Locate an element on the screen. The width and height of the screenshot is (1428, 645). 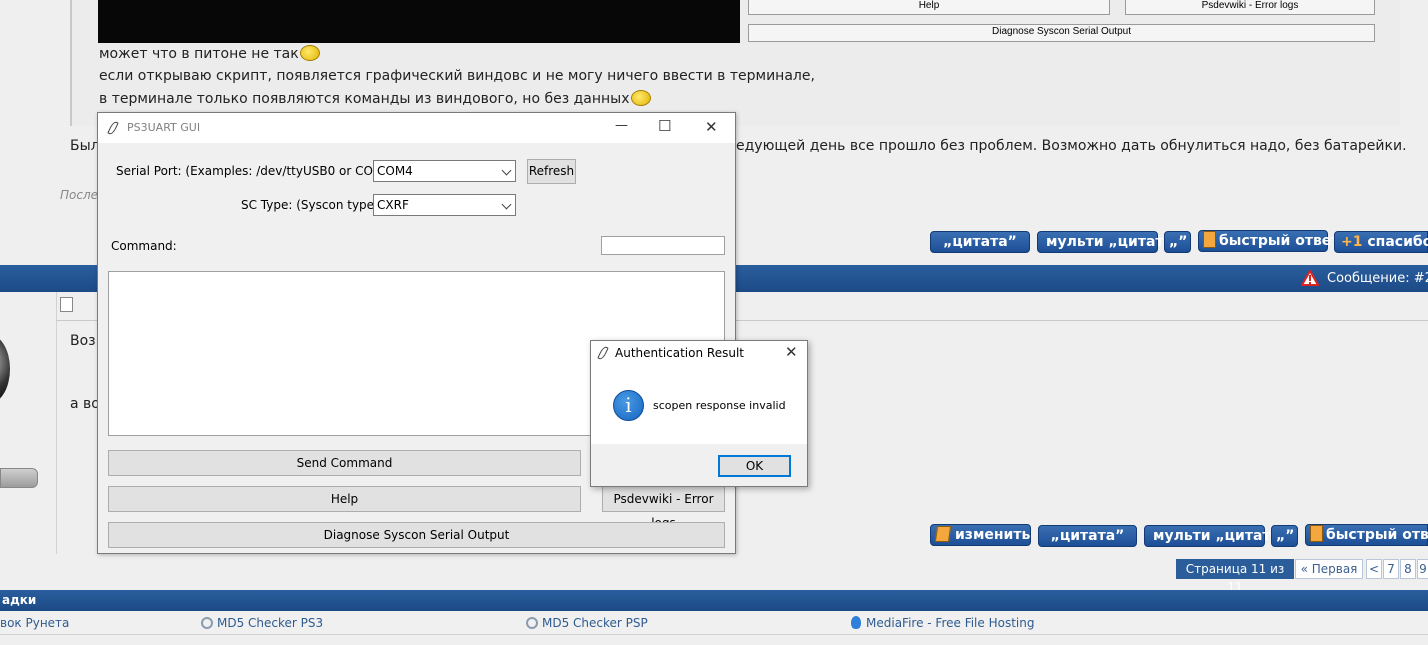
dialog-close-icon: ✕ is located at coordinates (791, 352).